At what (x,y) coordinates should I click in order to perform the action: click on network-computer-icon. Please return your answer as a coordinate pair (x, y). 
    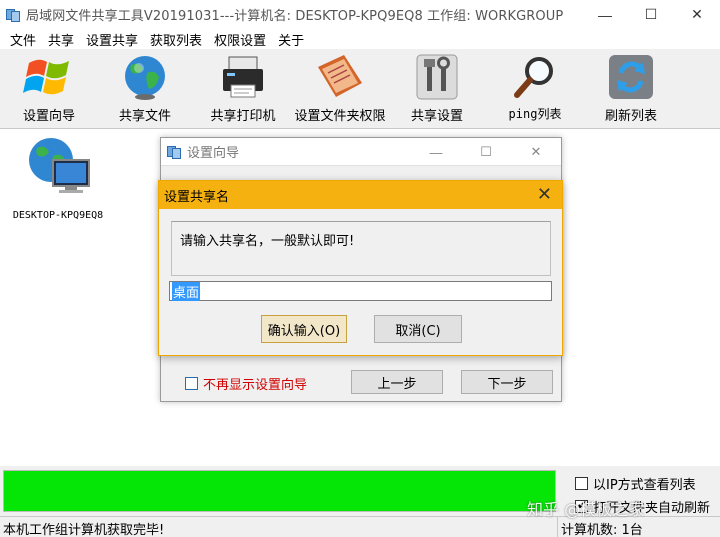
    Looking at the image, I should click on (58, 167).